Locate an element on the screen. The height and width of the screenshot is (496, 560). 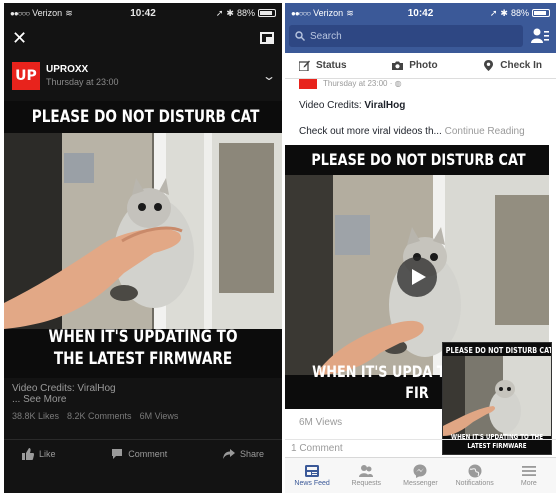
pip-video-title: PLEASE DO NOT DISTURB CAT is located at coordinates (498, 350).